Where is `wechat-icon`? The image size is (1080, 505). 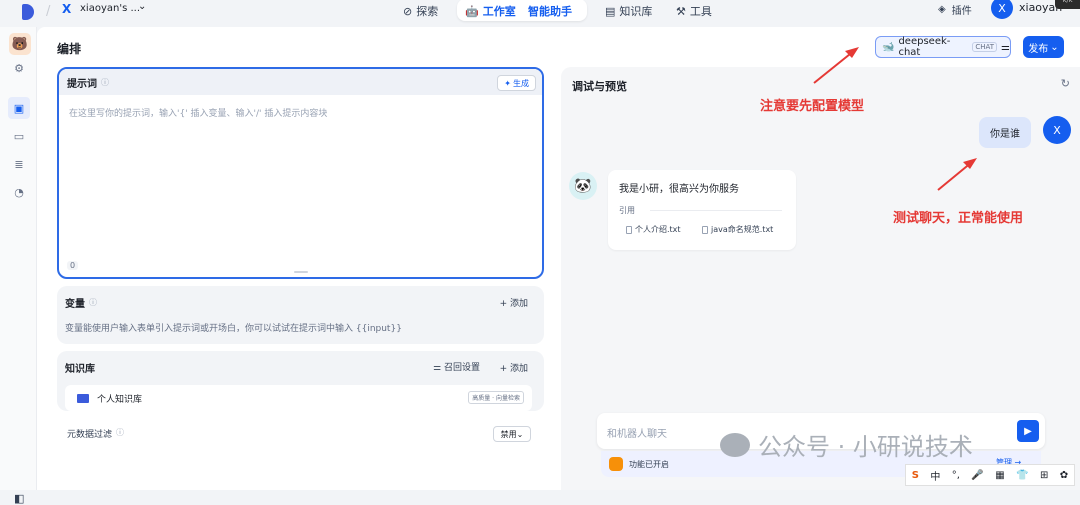 wechat-icon is located at coordinates (735, 444).